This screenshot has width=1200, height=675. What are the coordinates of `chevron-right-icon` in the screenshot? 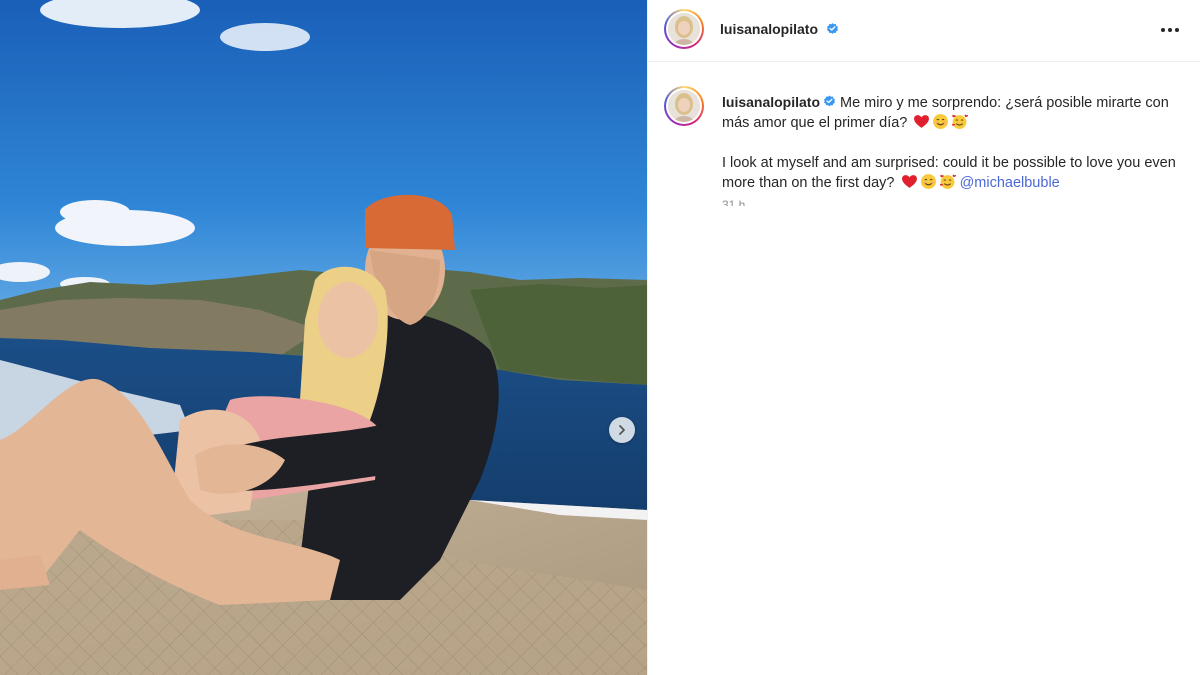 It's located at (622, 430).